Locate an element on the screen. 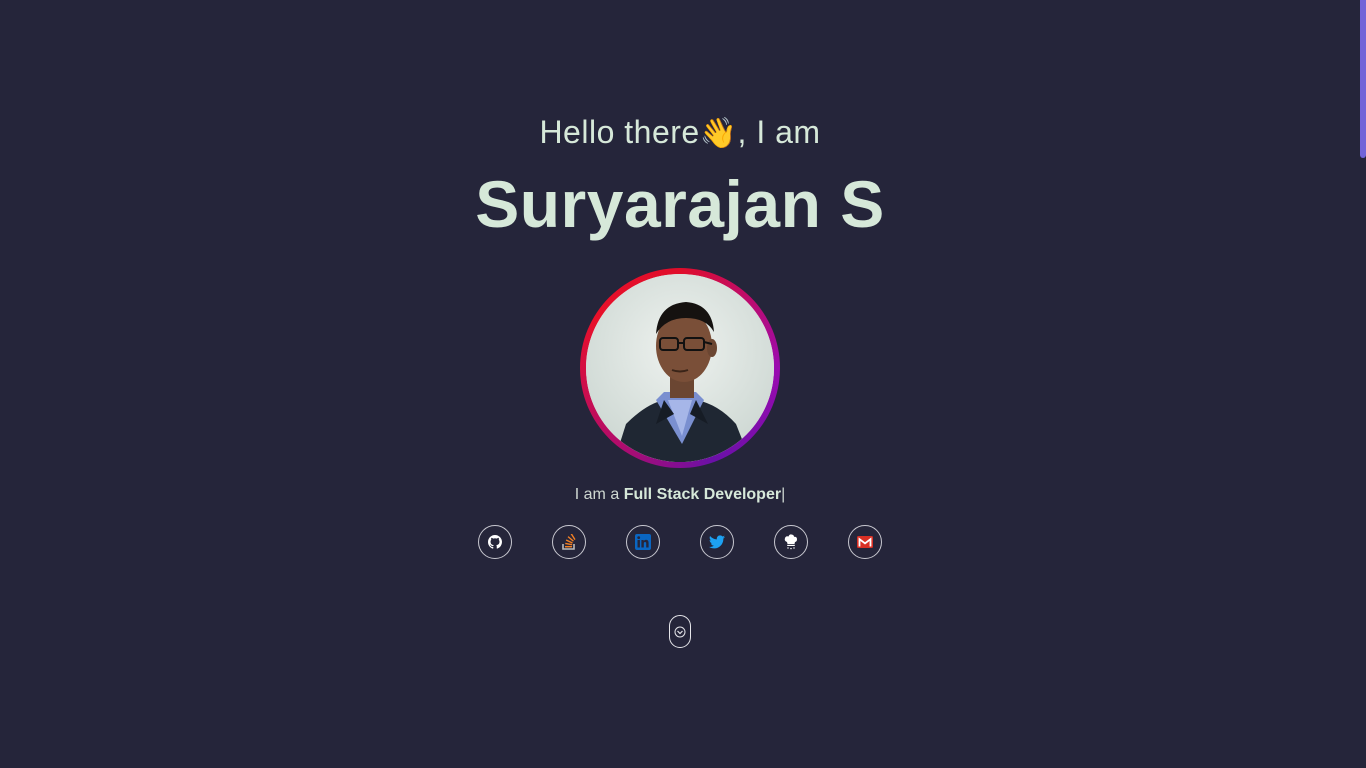  twitter-icon is located at coordinates (717, 542).